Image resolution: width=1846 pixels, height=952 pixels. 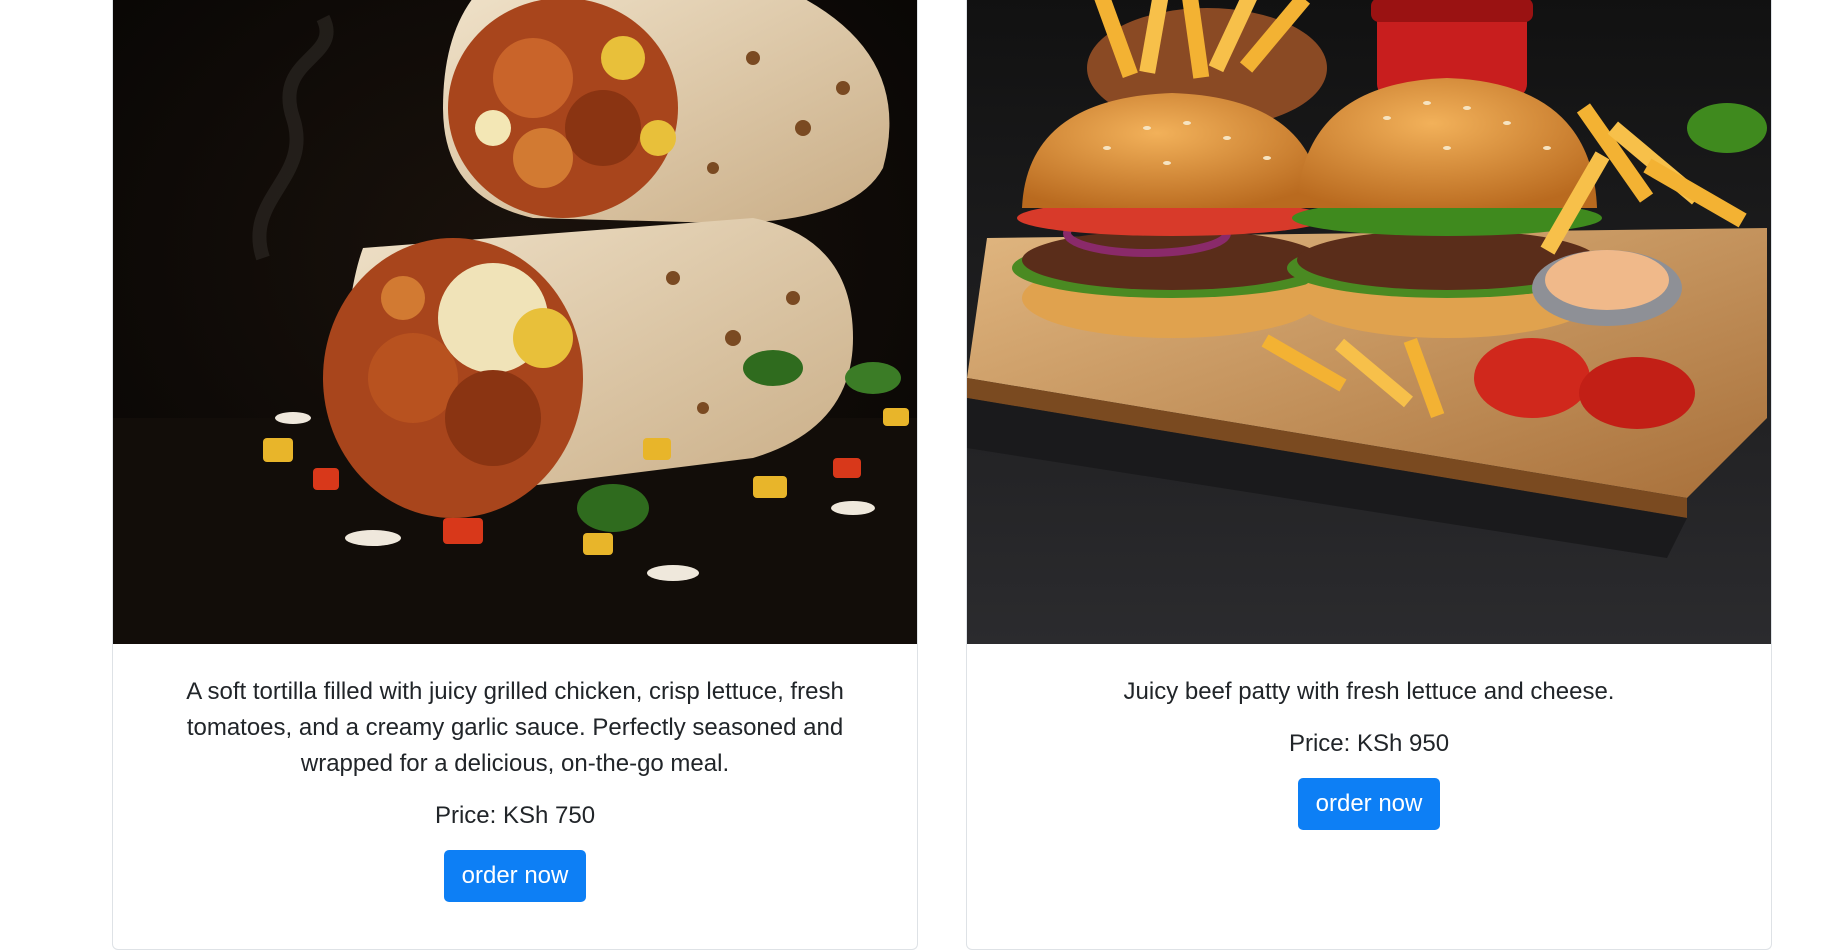 What do you see at coordinates (1369, 743) in the screenshot?
I see `burger-price: Price: KSh 950` at bounding box center [1369, 743].